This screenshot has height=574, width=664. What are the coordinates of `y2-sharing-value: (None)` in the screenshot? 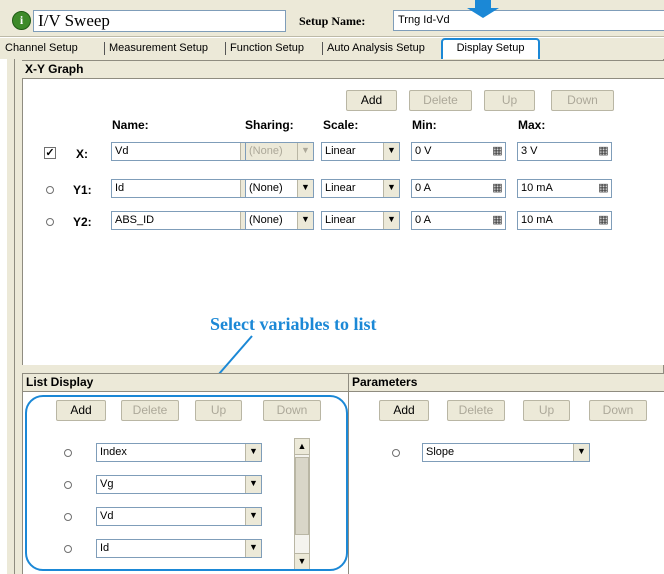 It's located at (266, 220).